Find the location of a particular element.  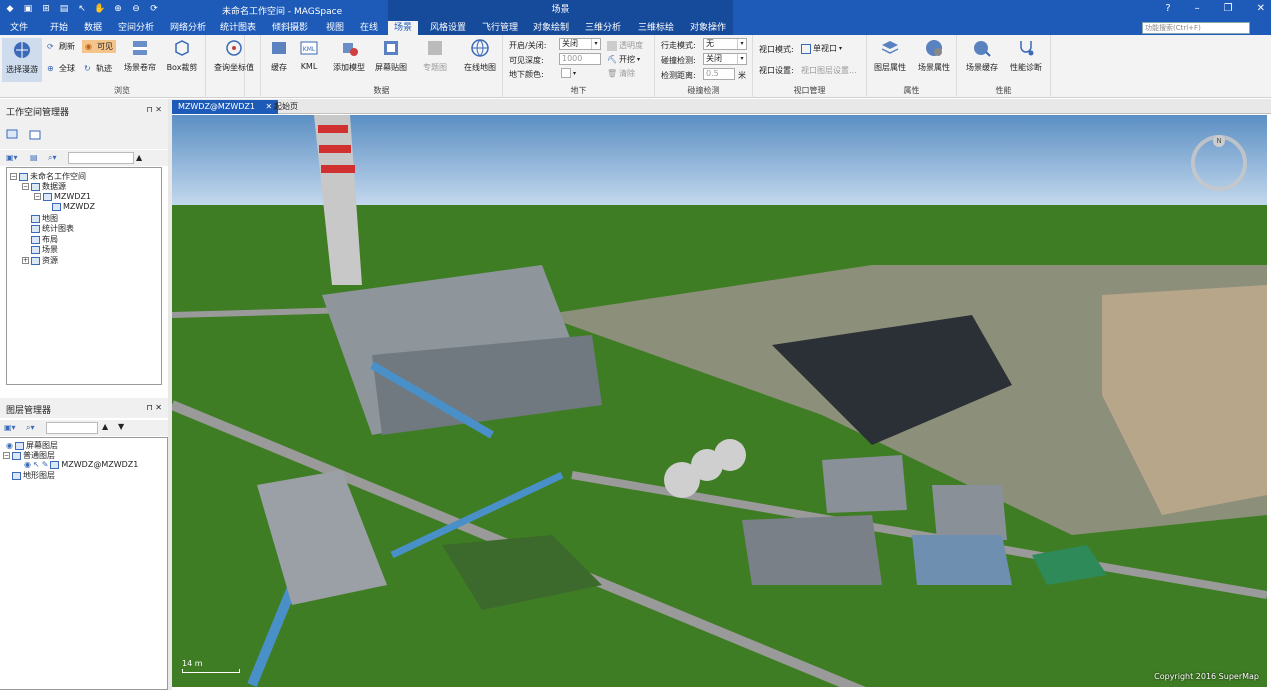

tree-node-layer-mzwdz: ◉ ↖ ✎ MZWDZ@MZWDZ1 is located at coordinates (81, 464).